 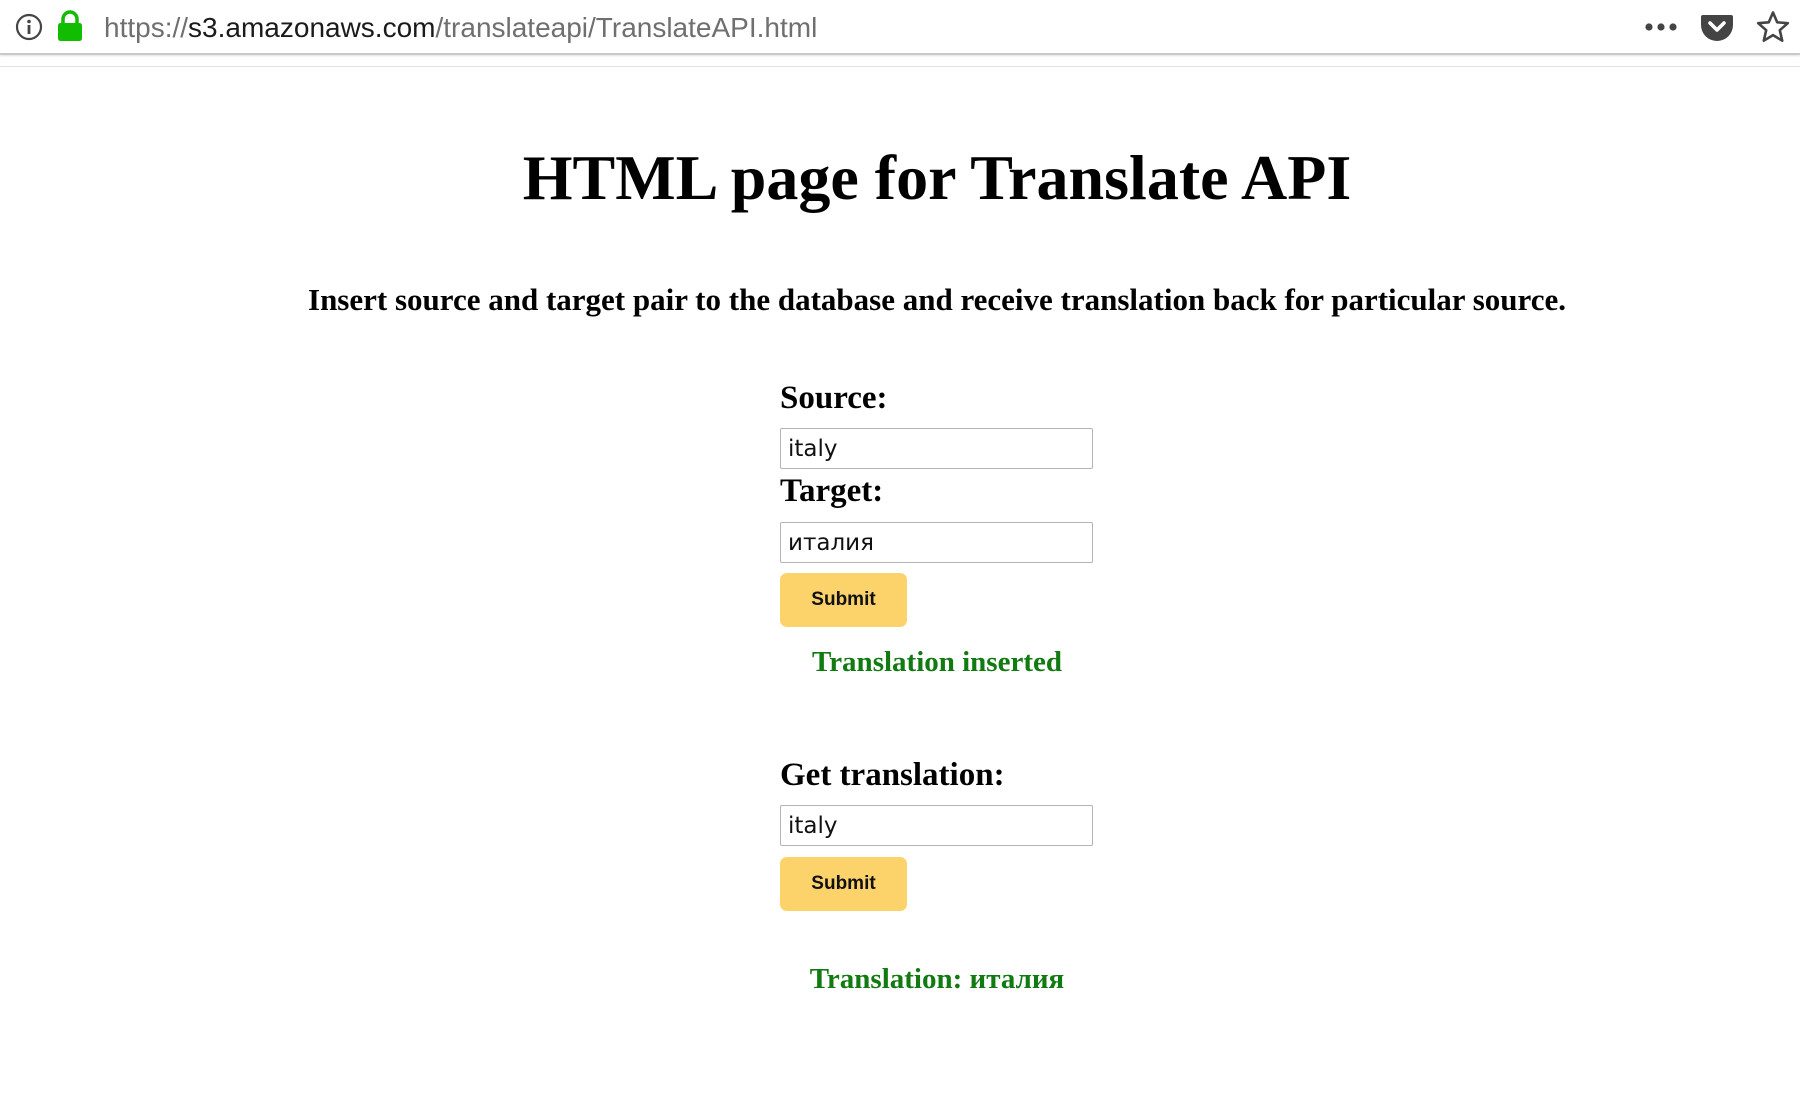 I want to click on star-icon, so click(x=1773, y=27).